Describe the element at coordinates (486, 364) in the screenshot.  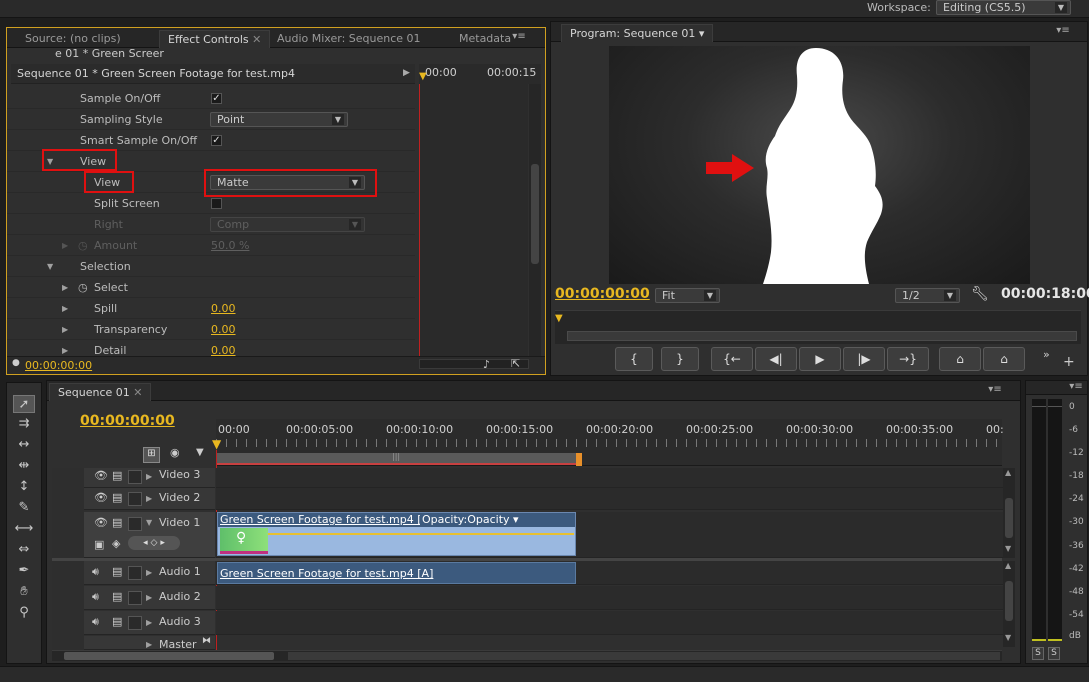
I see `audio-loop-icon: ♪` at that location.